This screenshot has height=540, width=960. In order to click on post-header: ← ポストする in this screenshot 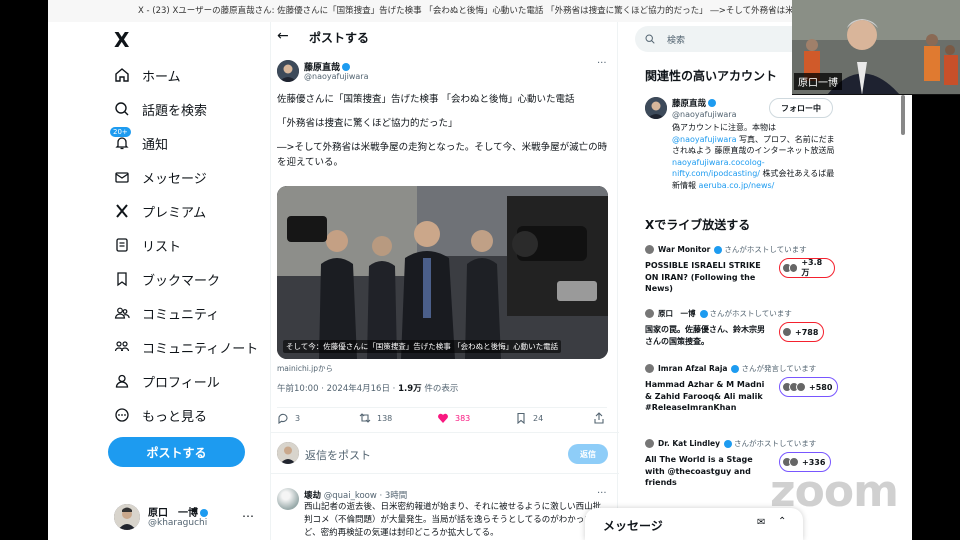, I will do `click(445, 37)`.